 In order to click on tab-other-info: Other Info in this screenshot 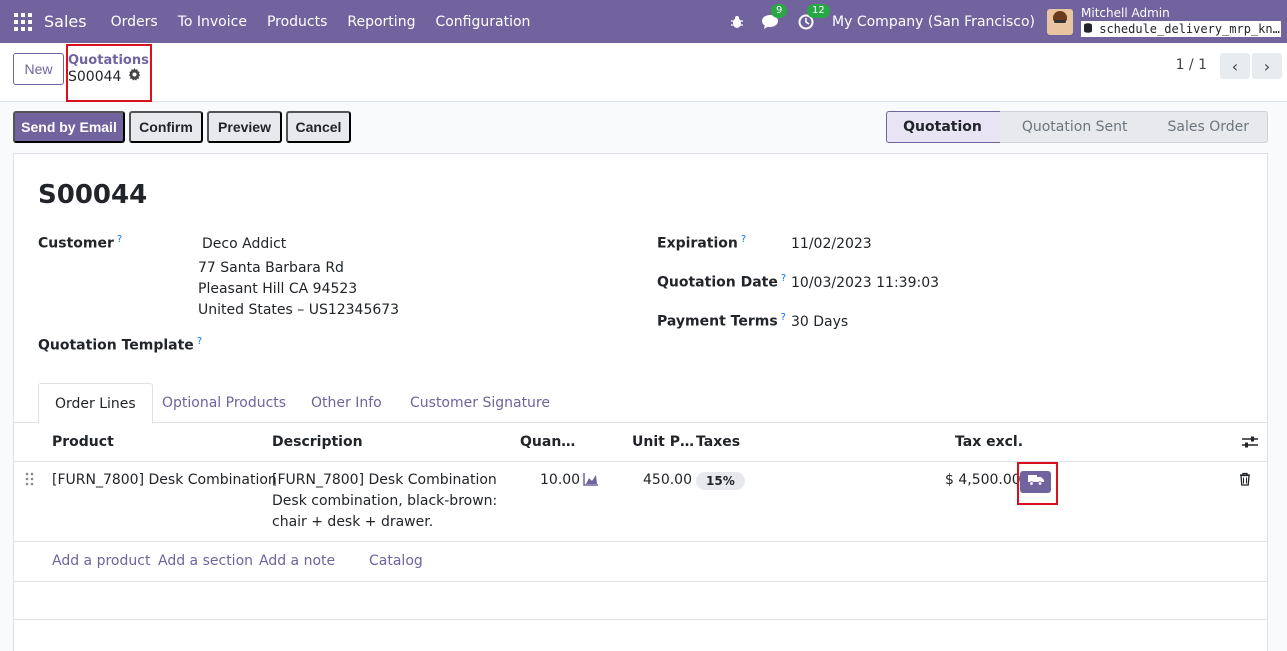, I will do `click(346, 403)`.